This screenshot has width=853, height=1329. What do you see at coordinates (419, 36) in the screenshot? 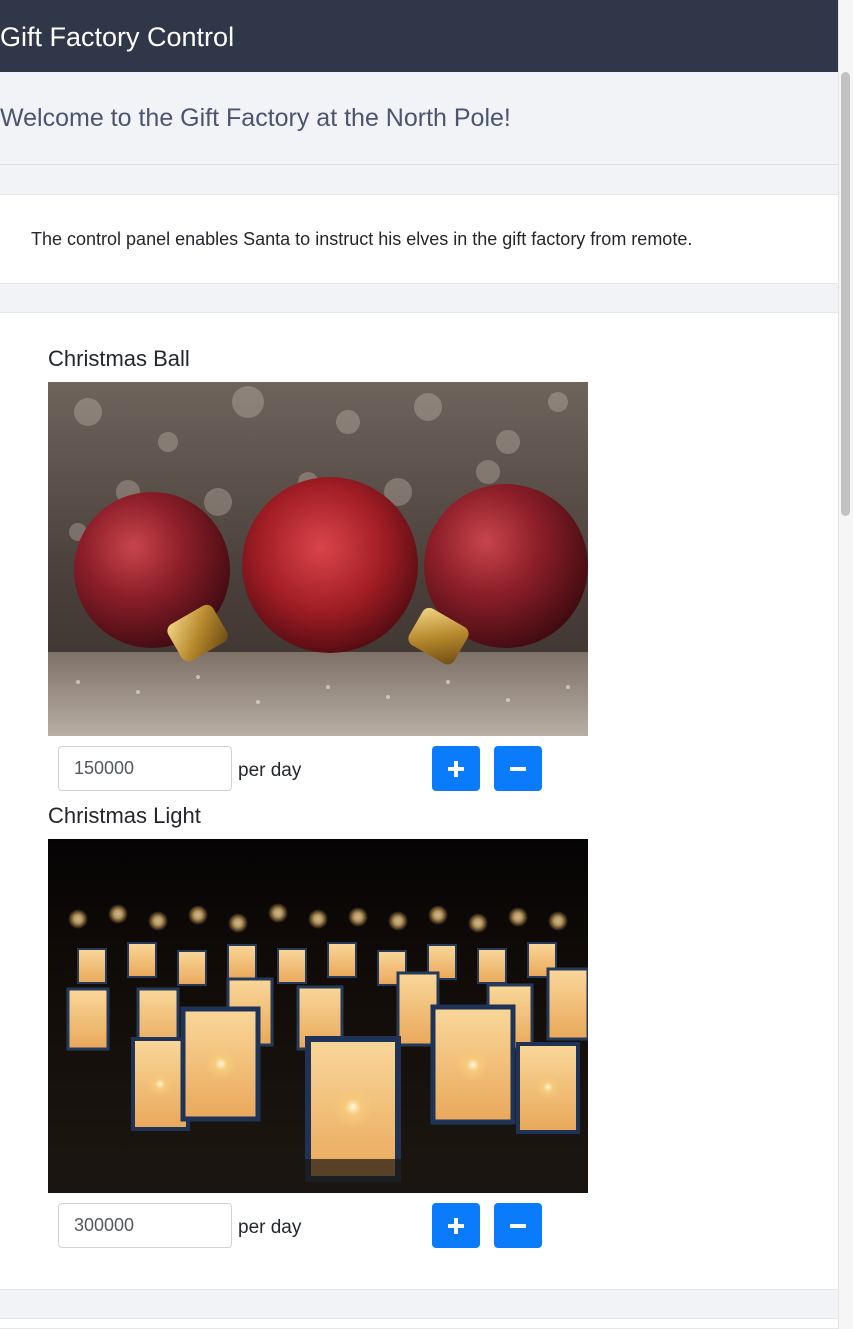
I see `top-navbar: Gift Factory Control` at bounding box center [419, 36].